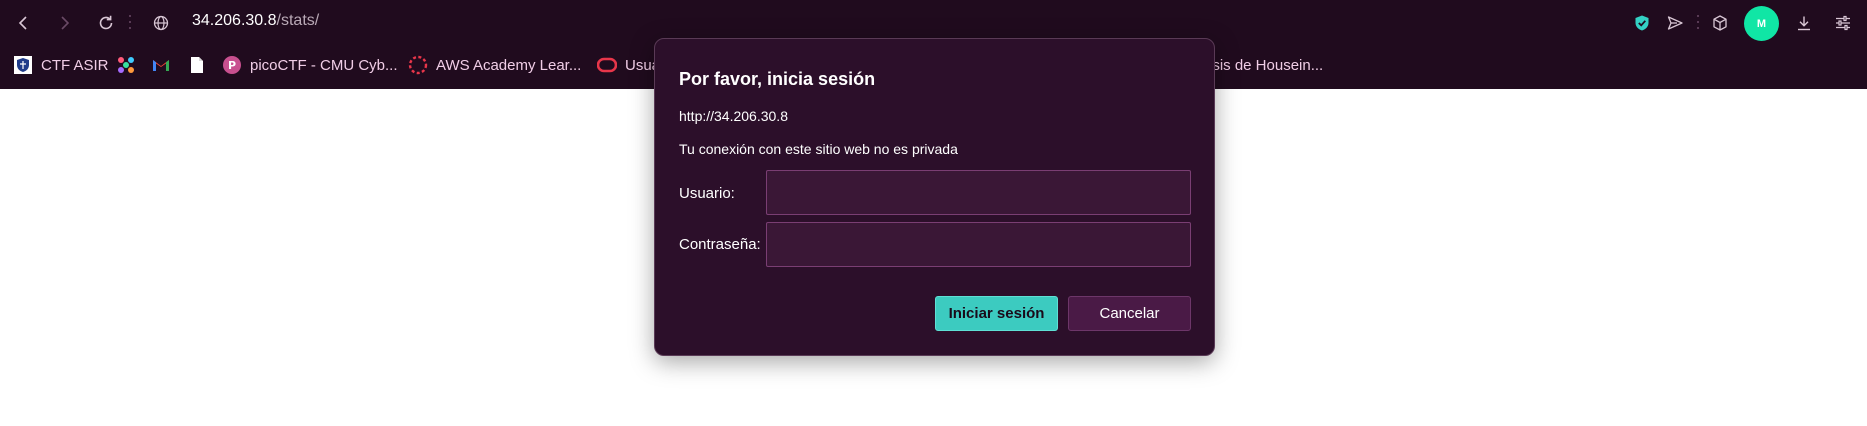 The height and width of the screenshot is (426, 1867). I want to click on reload-button, so click(106, 23).